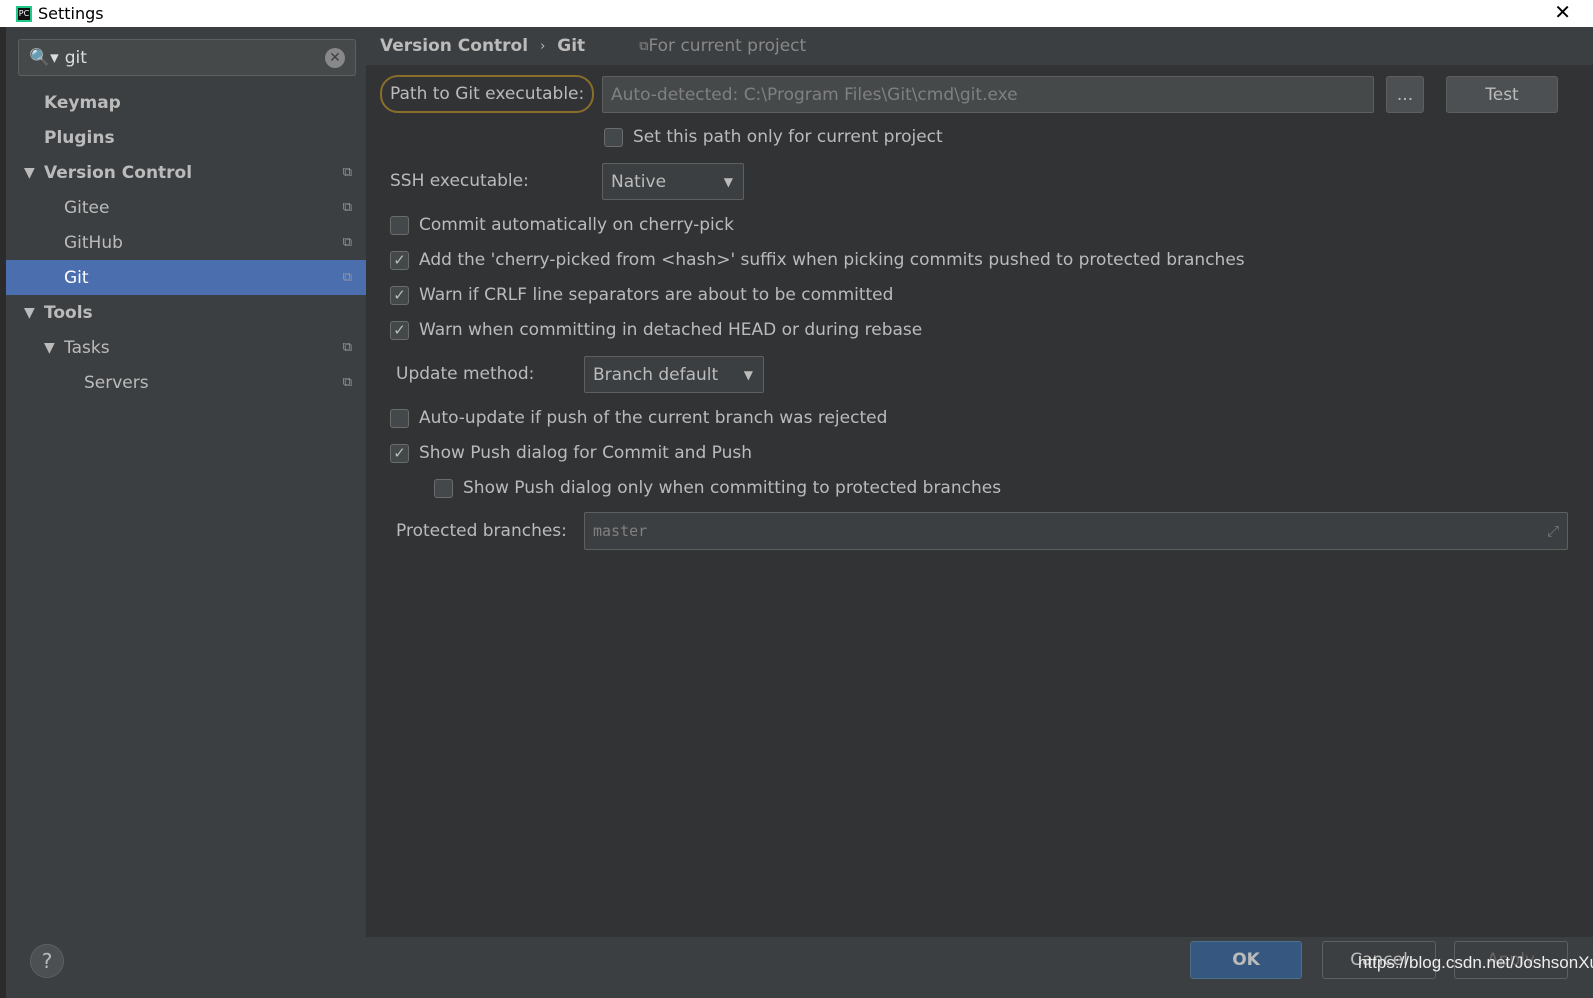  What do you see at coordinates (585, 453) in the screenshot?
I see `checkbox-label: Show Push dialog for Commit and Push` at bounding box center [585, 453].